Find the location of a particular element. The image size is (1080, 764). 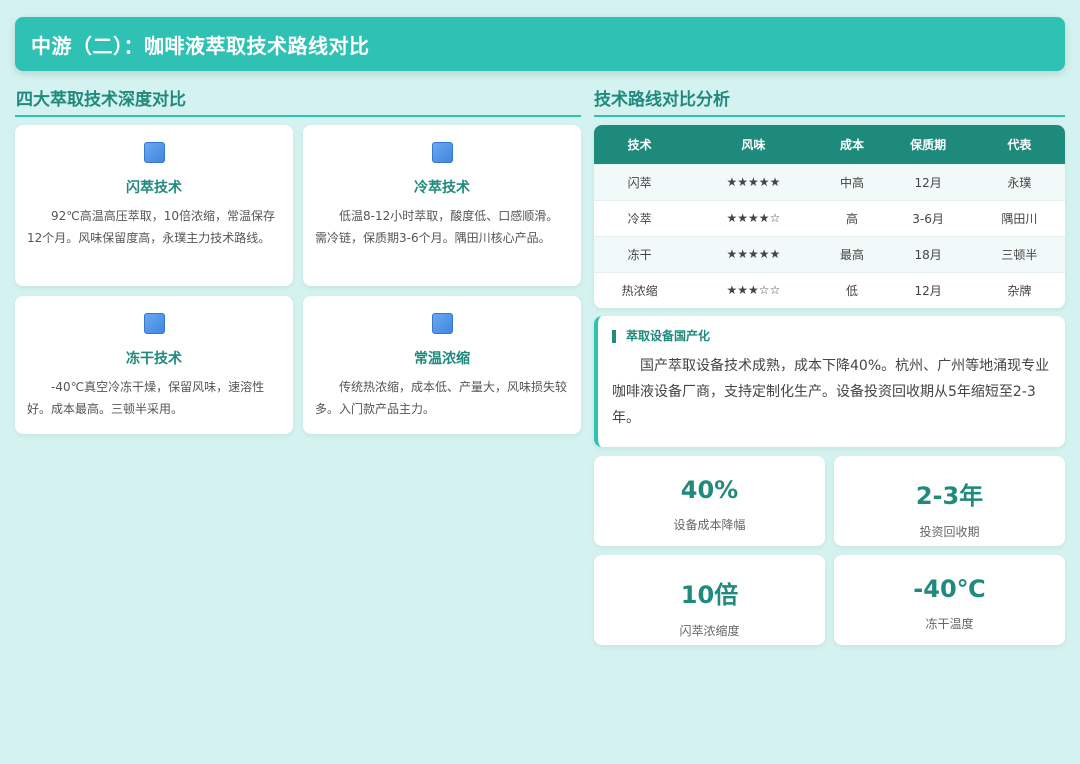

table-cell: 中高 is located at coordinates (852, 181).